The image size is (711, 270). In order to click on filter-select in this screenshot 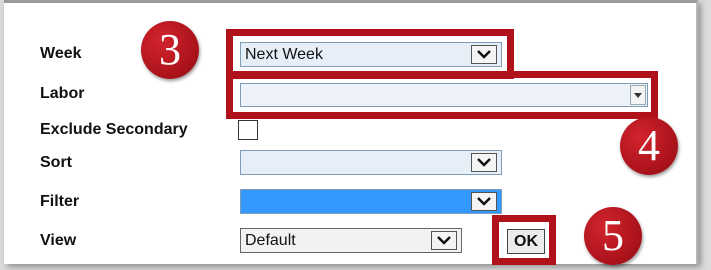, I will do `click(371, 201)`.